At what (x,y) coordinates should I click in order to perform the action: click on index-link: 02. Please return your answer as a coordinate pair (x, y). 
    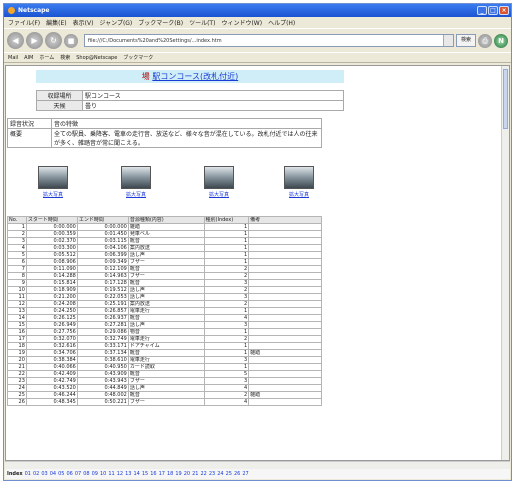
    Looking at the image, I should click on (36, 474).